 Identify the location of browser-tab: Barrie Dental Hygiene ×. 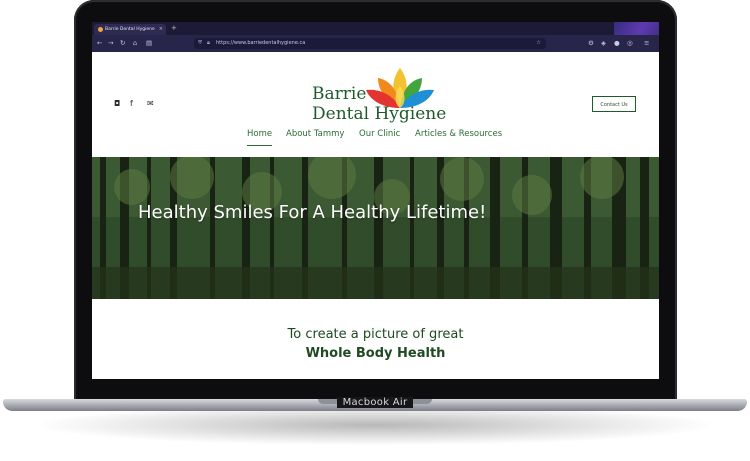
(130, 29).